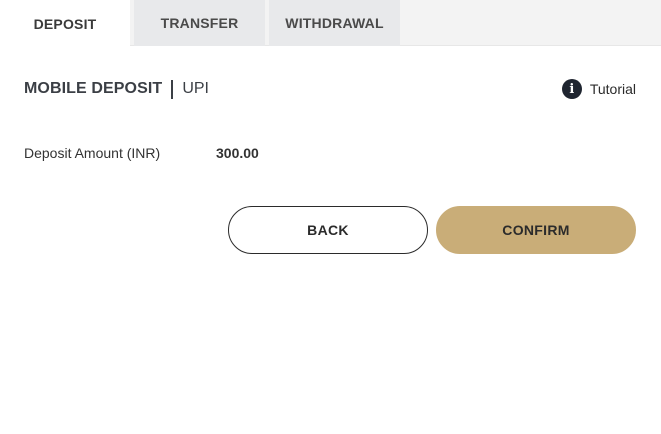 This screenshot has height=434, width=661. I want to click on tab-transfer: TRANSFER, so click(199, 23).